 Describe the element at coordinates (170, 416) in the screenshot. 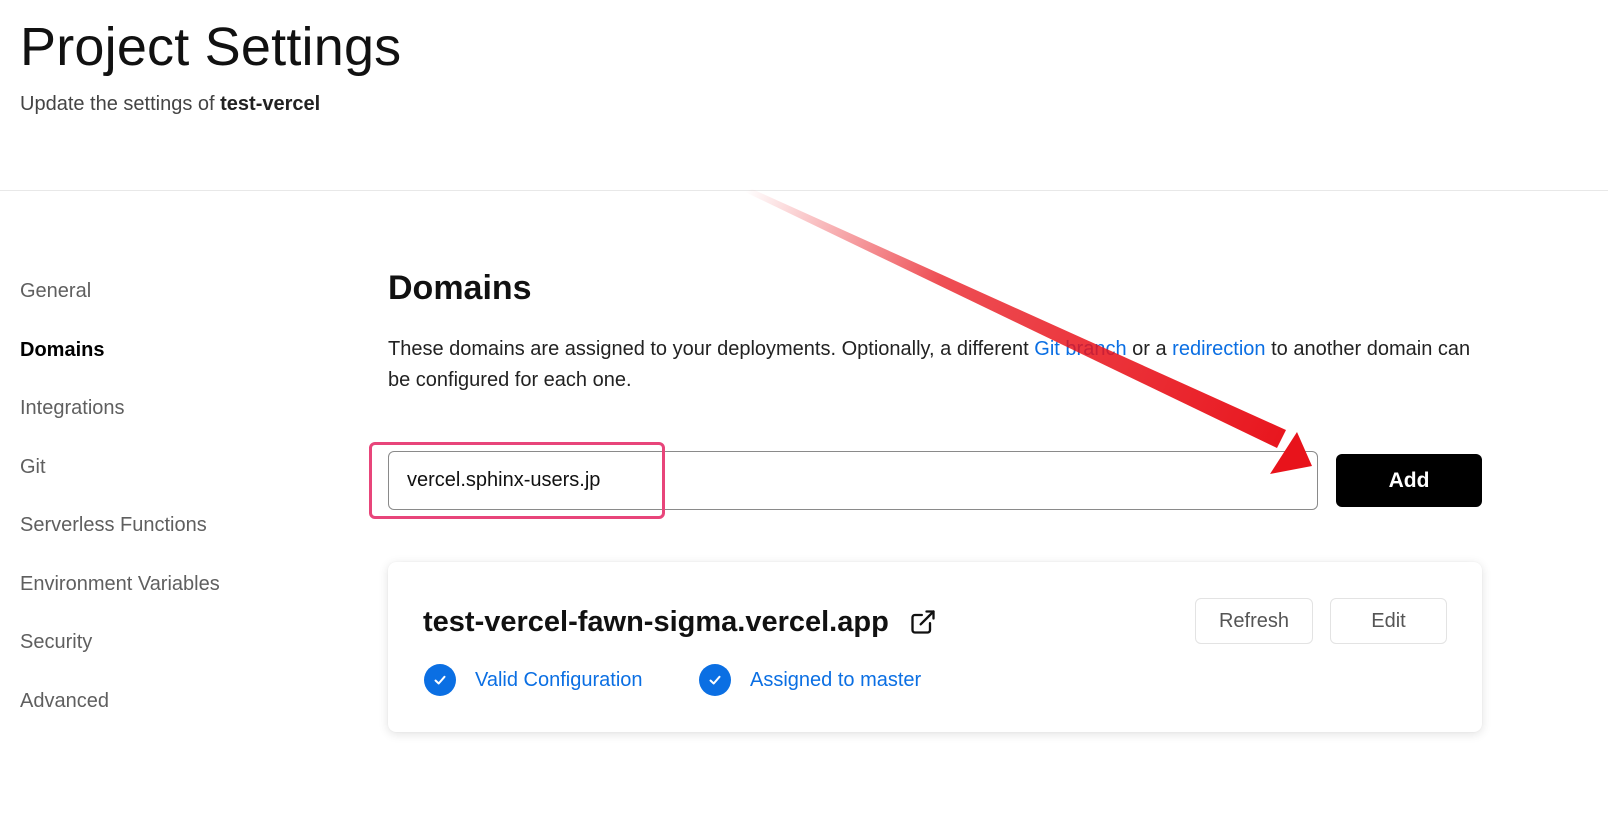

I see `sidebar-item-integrations: Integrations` at that location.